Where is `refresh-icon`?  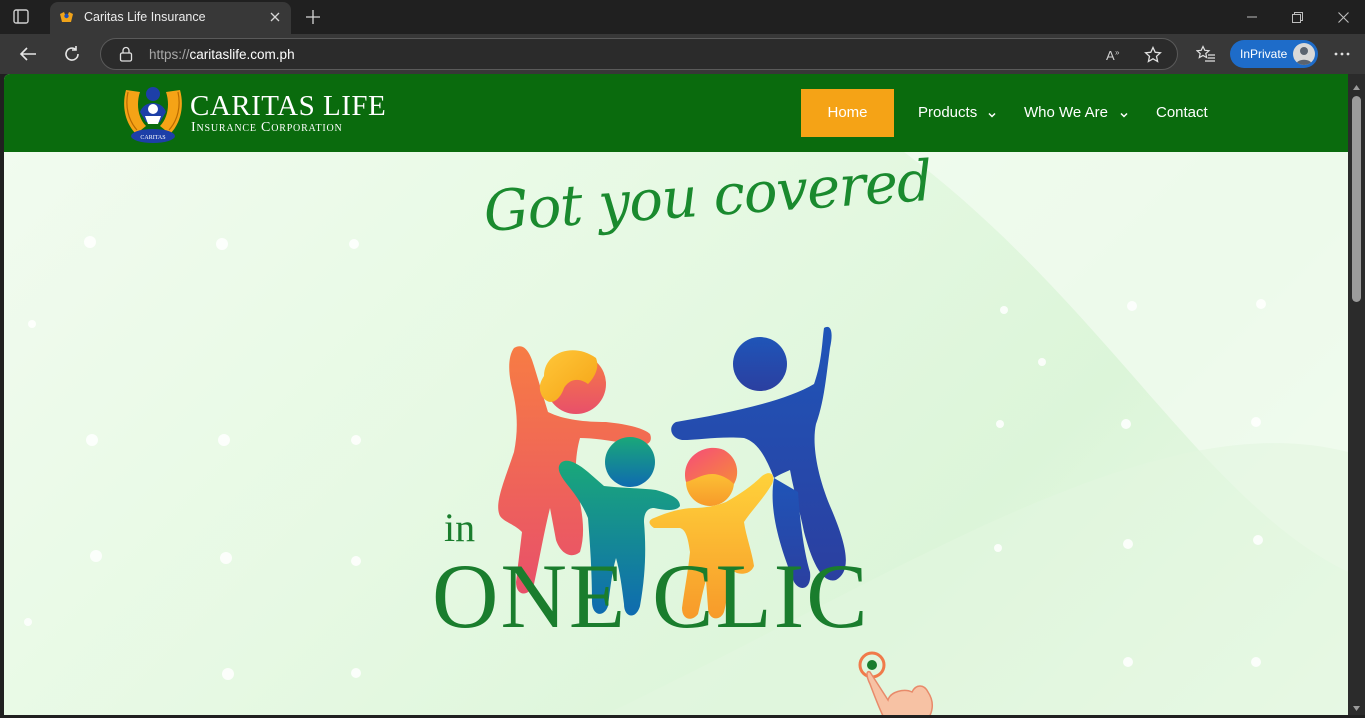 refresh-icon is located at coordinates (72, 54).